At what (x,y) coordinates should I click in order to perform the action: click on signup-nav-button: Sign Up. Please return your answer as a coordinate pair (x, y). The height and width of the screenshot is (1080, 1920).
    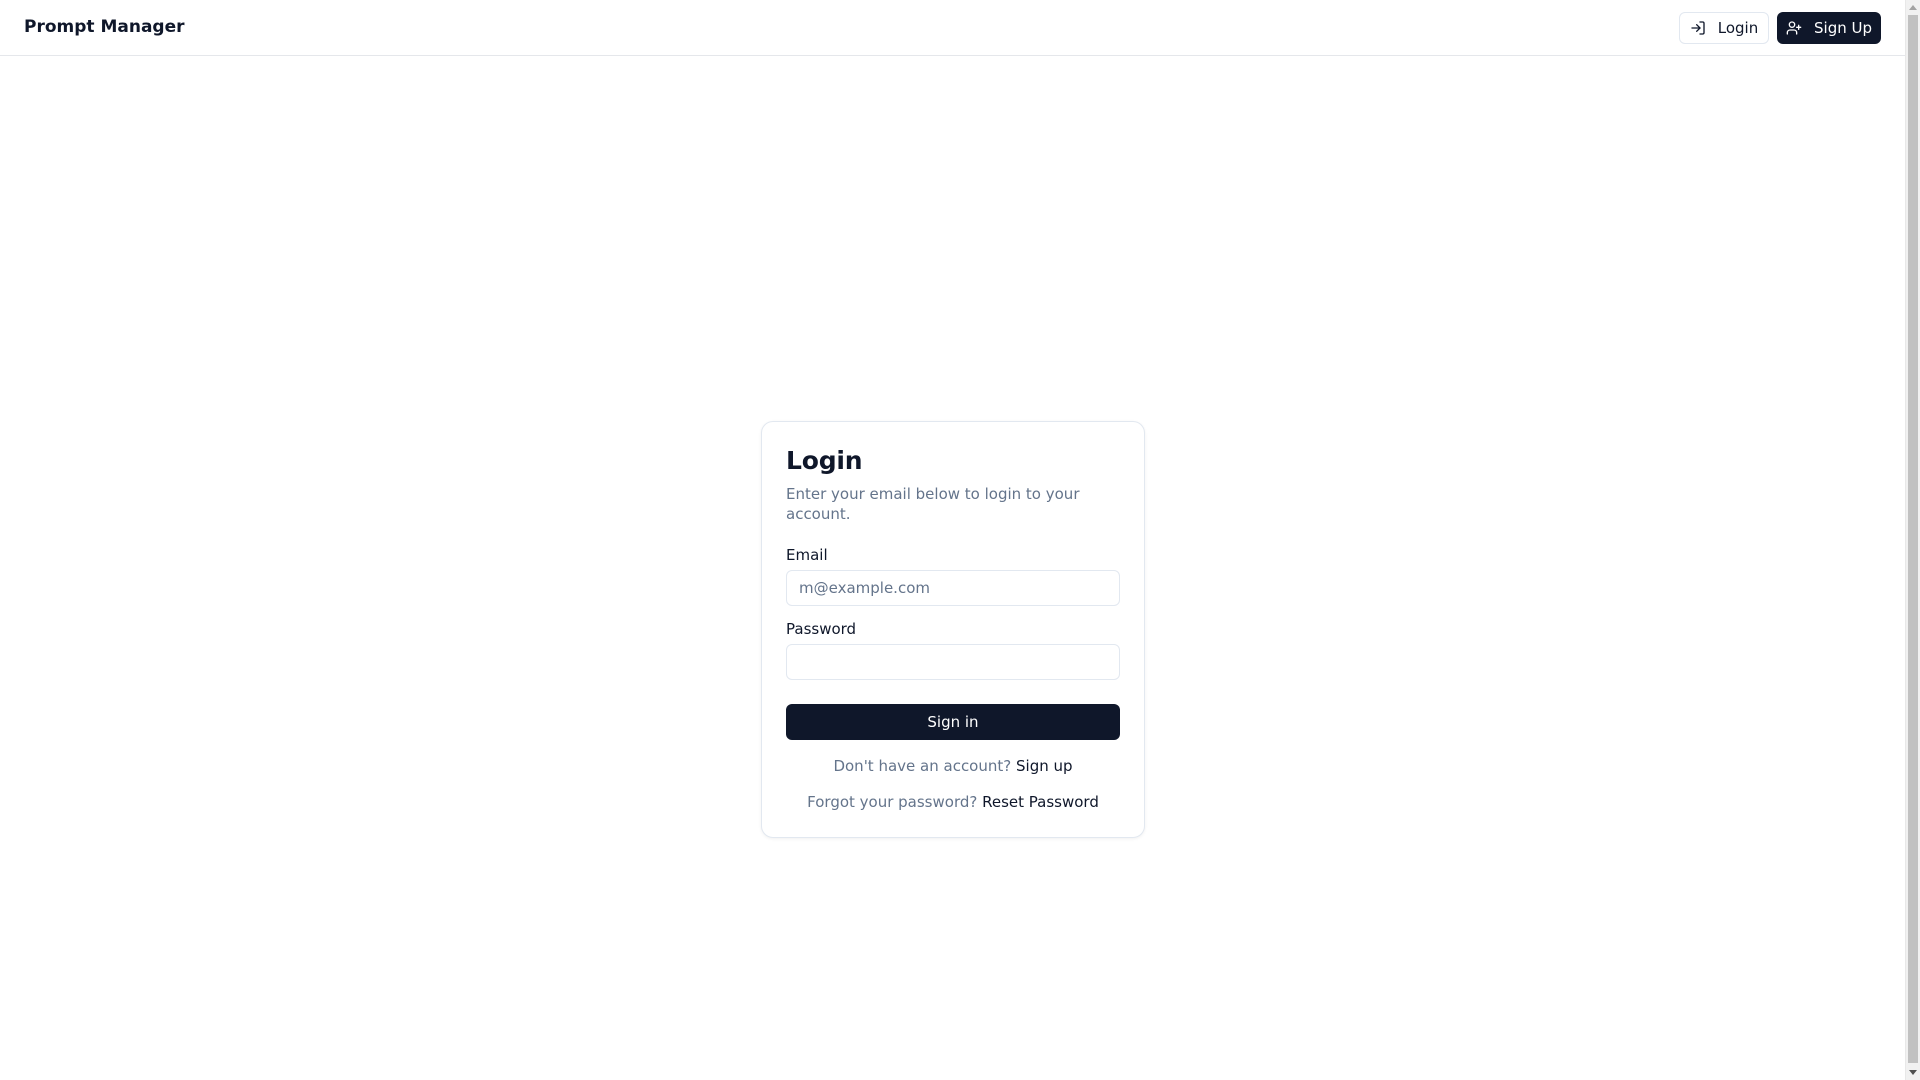
    Looking at the image, I should click on (1829, 28).